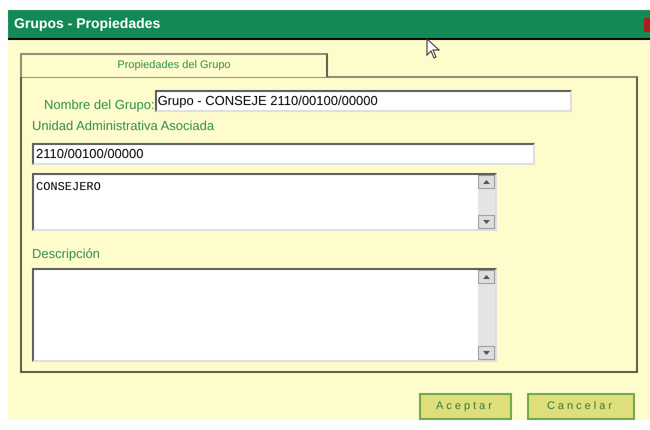 This screenshot has height=430, width=650. Describe the element at coordinates (283, 153) in the screenshot. I see `admin-unit-field: 2110/00100/00000` at that location.